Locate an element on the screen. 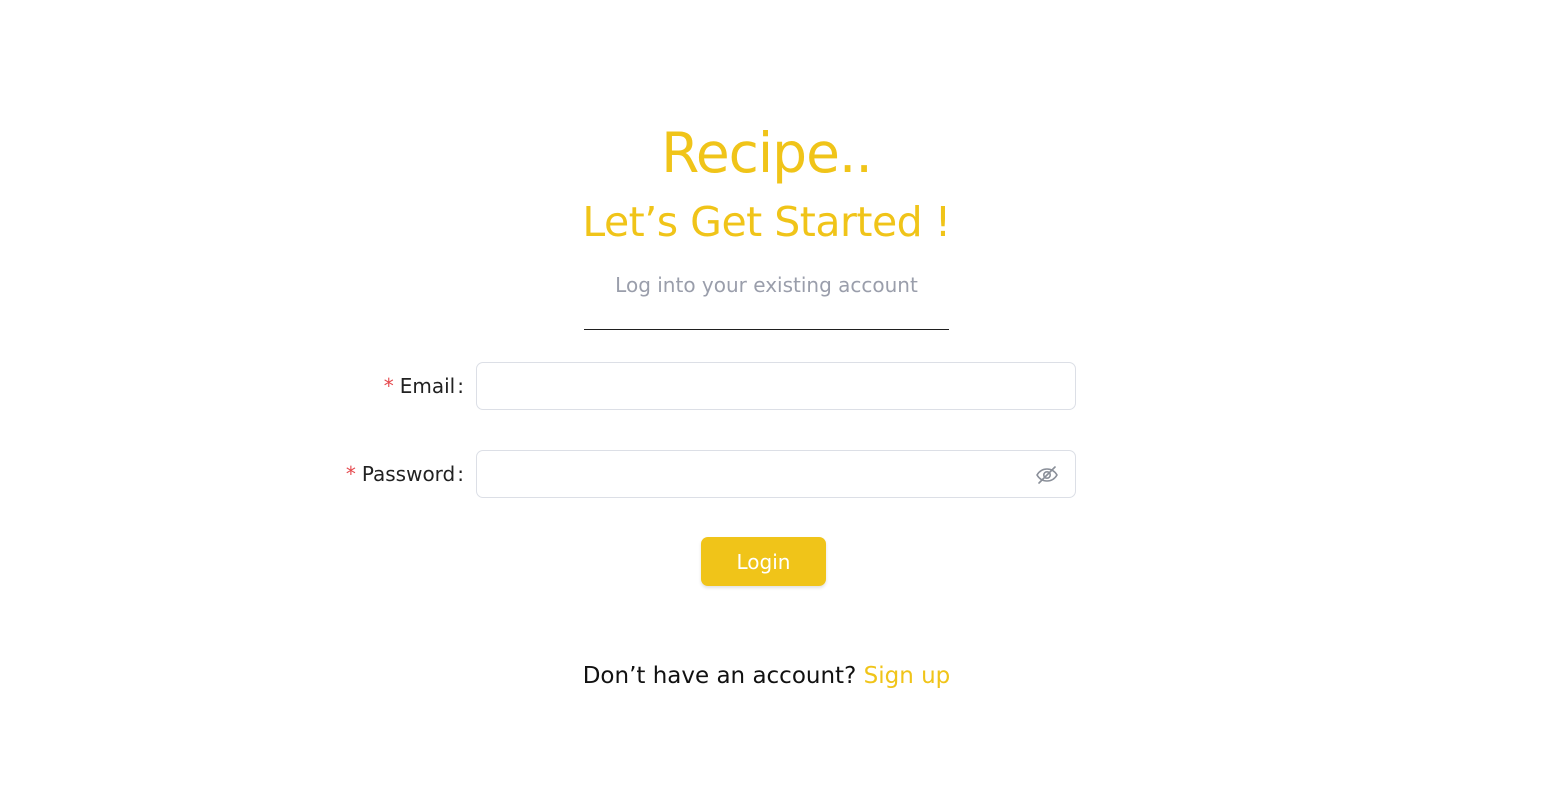  password-form-item: * Password: is located at coordinates (780, 474).